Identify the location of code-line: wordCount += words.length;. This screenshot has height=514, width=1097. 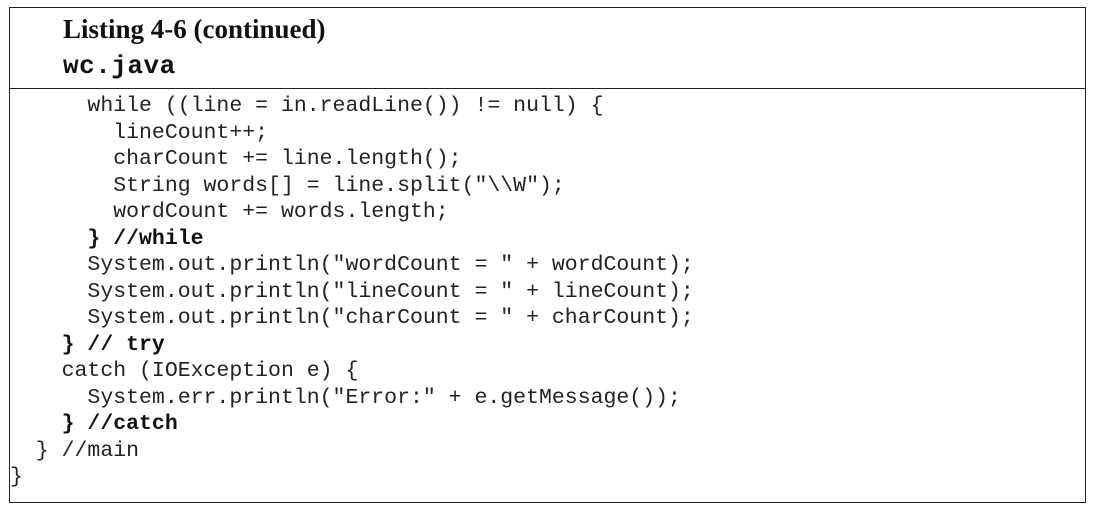
(229, 212).